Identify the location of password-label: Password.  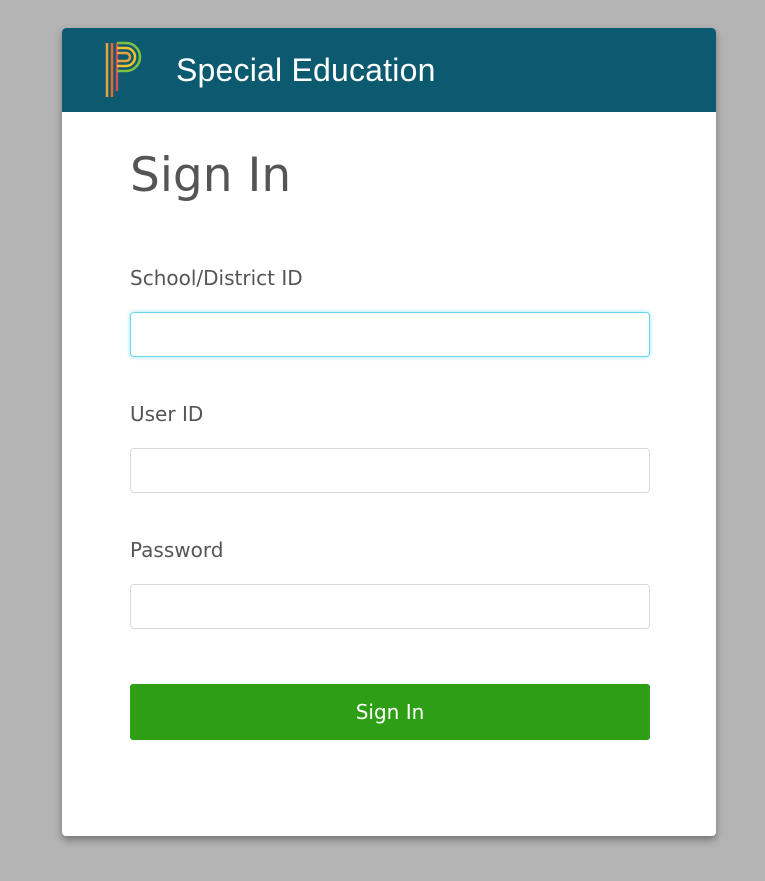
(177, 550).